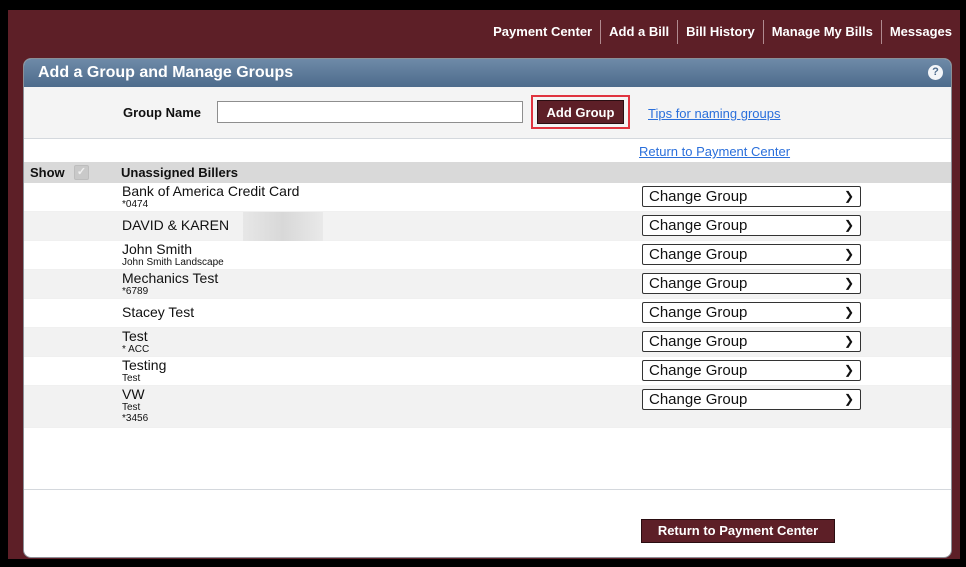 This screenshot has height=567, width=966. Describe the element at coordinates (920, 32) in the screenshot. I see `nav-messages: Messages` at that location.